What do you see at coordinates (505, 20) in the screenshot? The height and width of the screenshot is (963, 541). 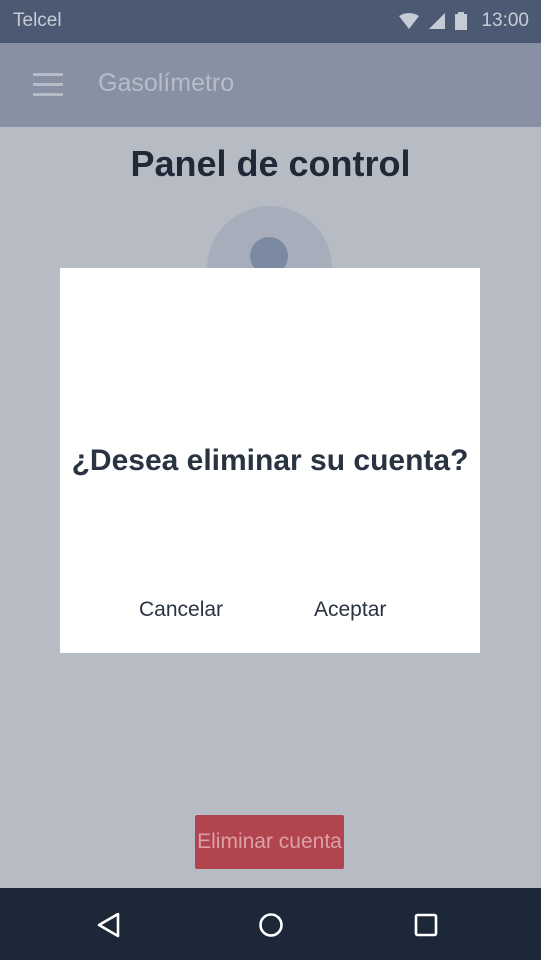 I see `status-time: 13:00` at bounding box center [505, 20].